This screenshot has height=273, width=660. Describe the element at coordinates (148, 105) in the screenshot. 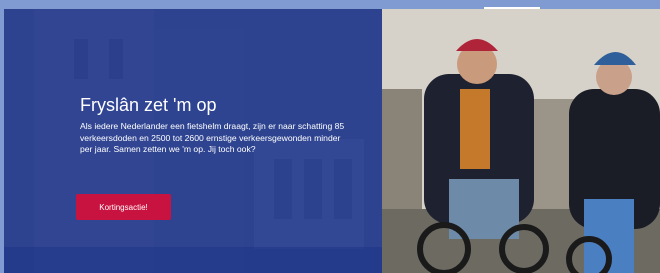

I see `hero-title: Fryslân zet 'm op` at that location.